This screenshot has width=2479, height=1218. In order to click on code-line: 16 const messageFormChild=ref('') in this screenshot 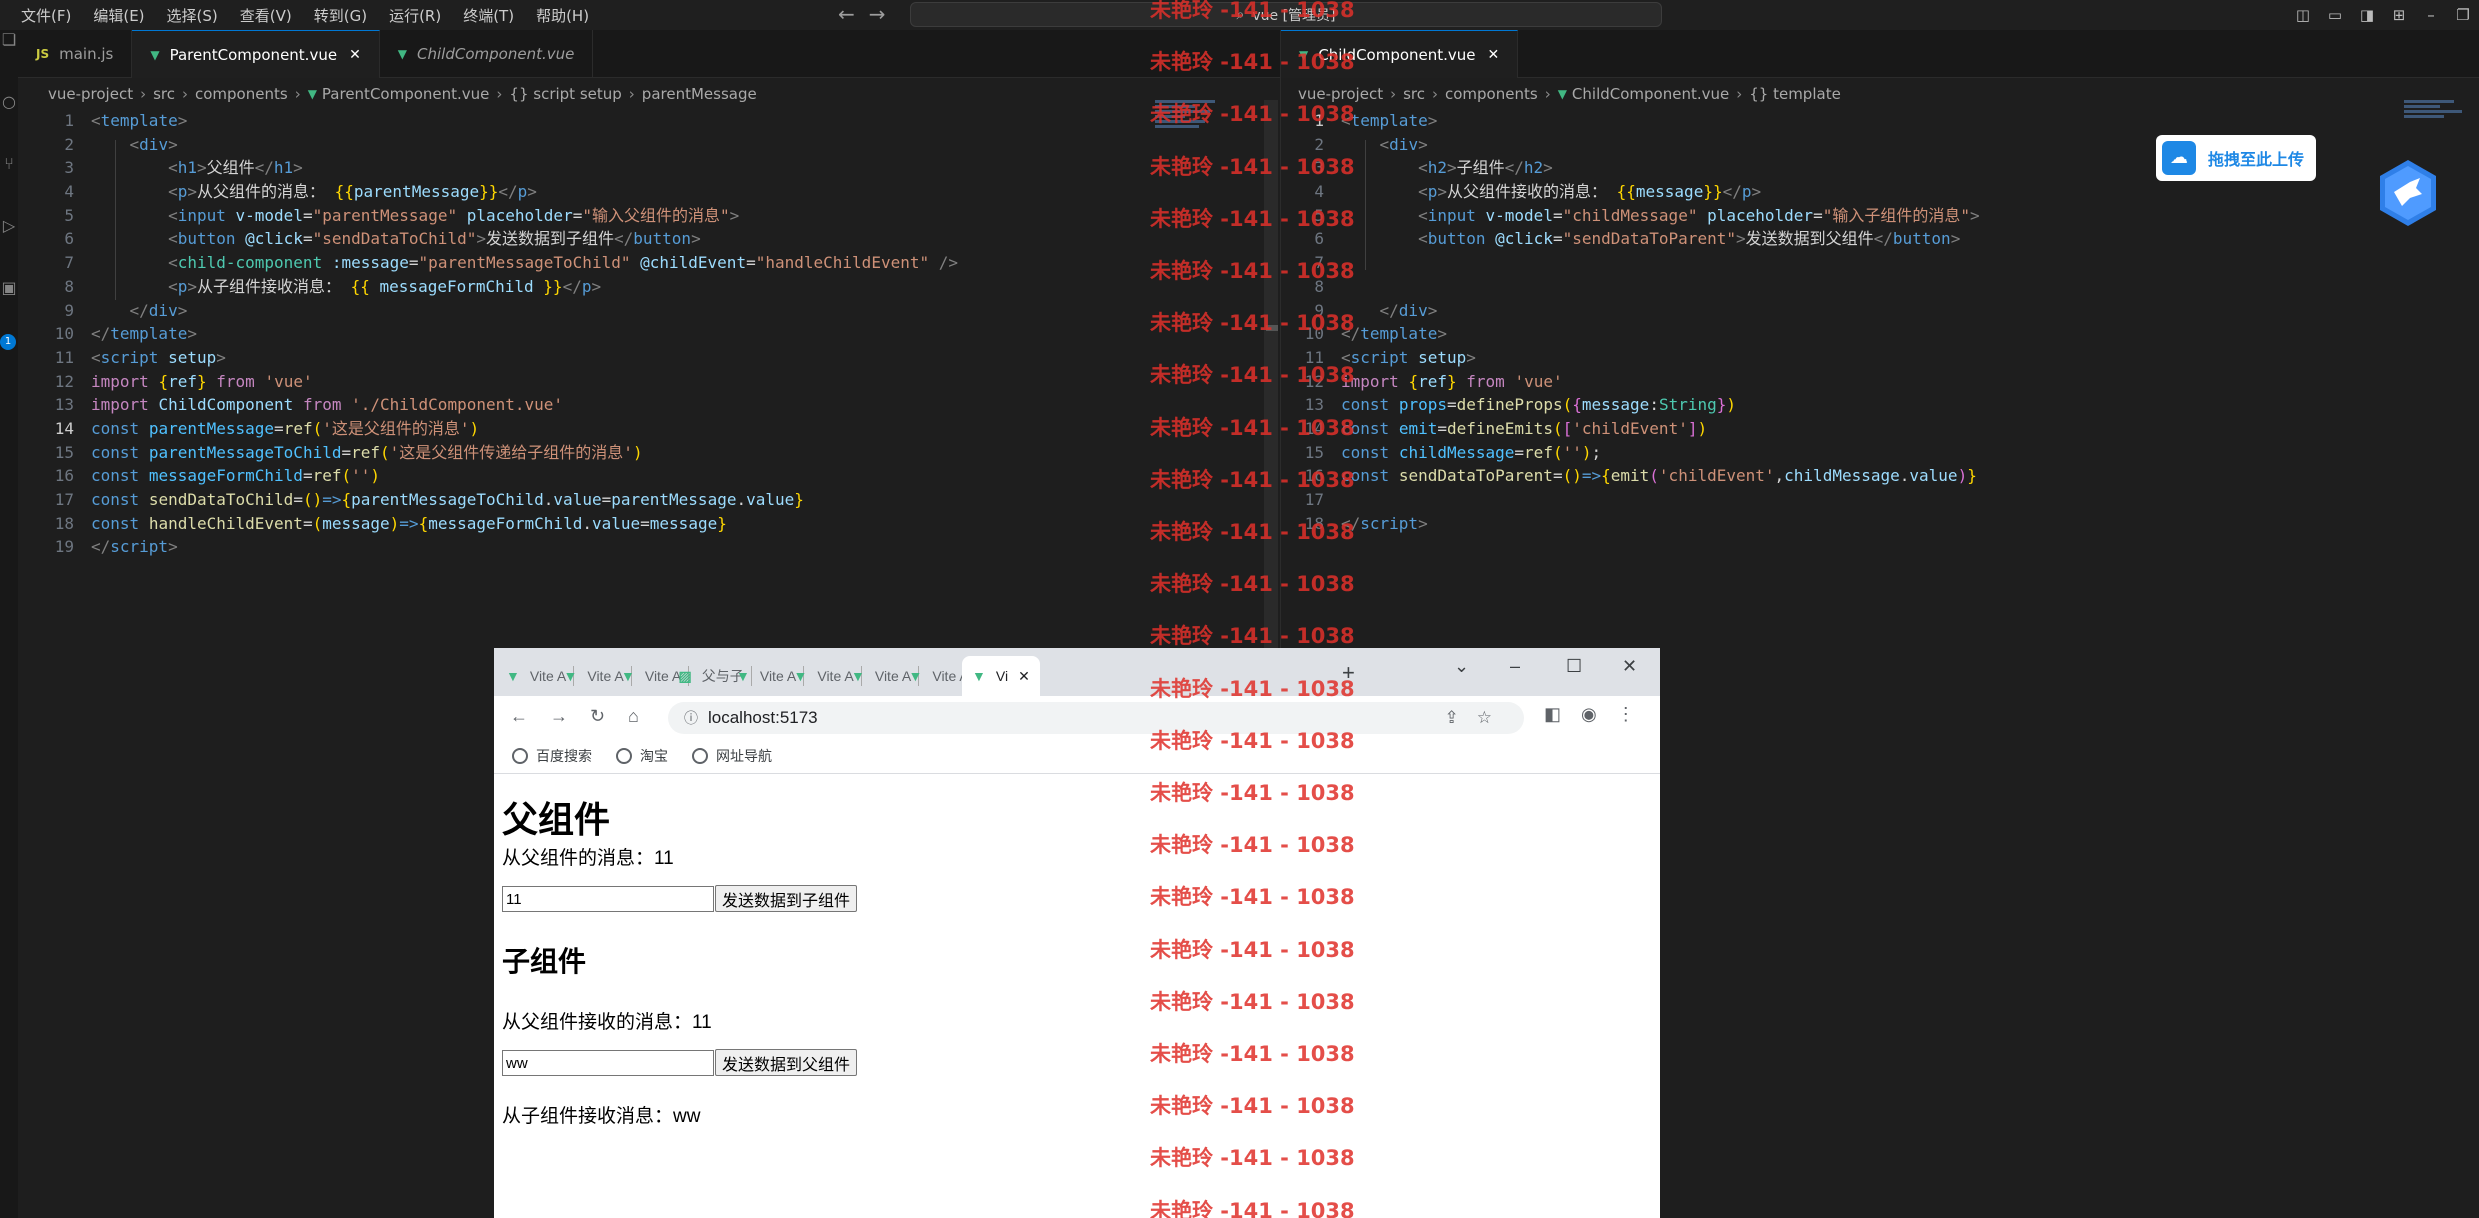, I will do `click(641, 476)`.